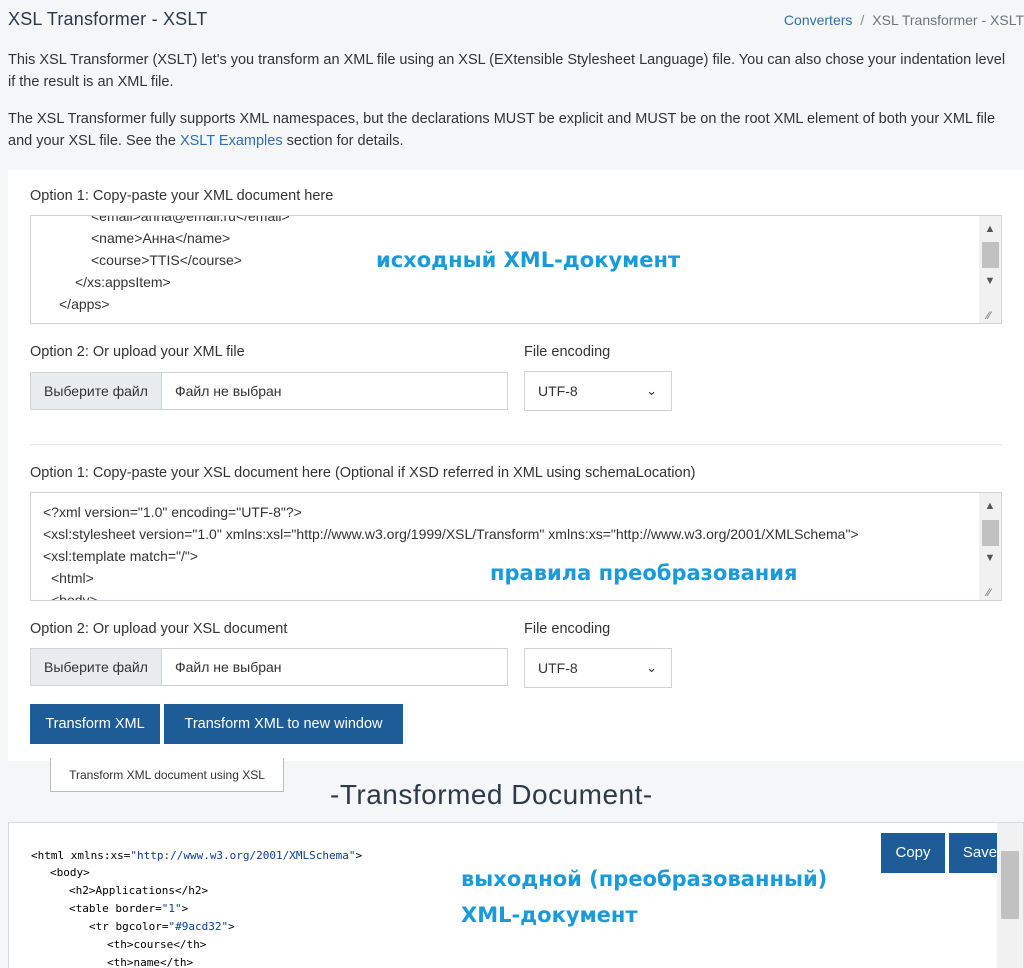 This screenshot has height=968, width=1024. What do you see at coordinates (231, 141) in the screenshot?
I see `xslt-examples-link: XSLT Examples` at bounding box center [231, 141].